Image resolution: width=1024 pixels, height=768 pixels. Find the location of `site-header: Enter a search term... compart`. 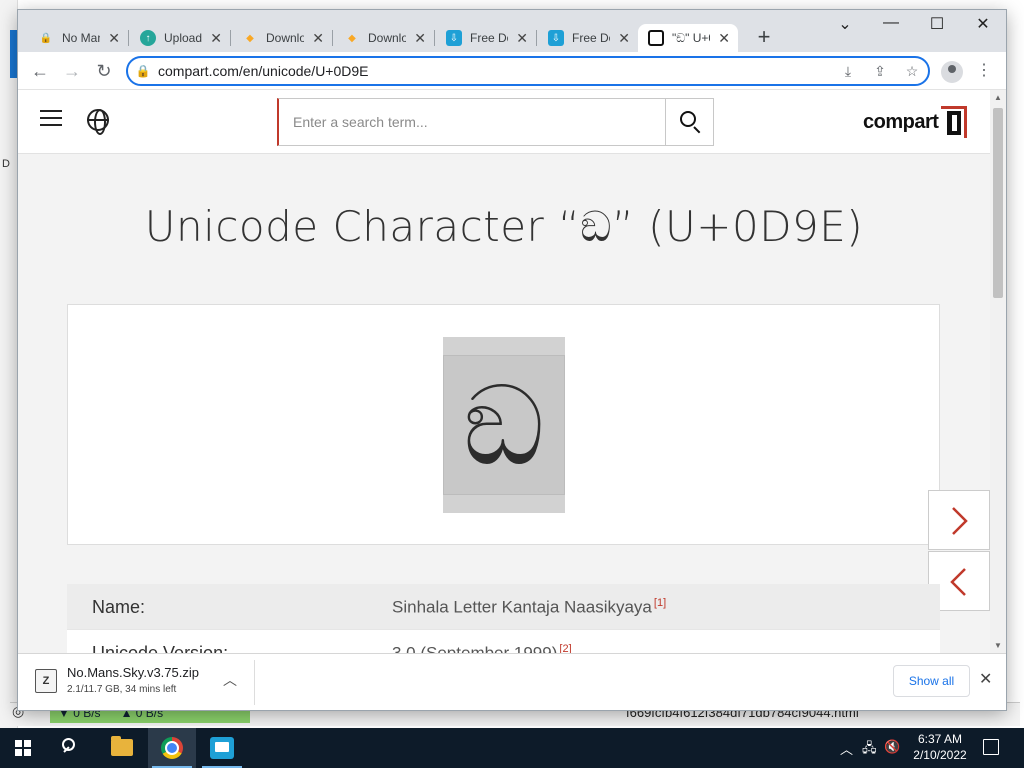

site-header: Enter a search term... compart is located at coordinates (504, 122).